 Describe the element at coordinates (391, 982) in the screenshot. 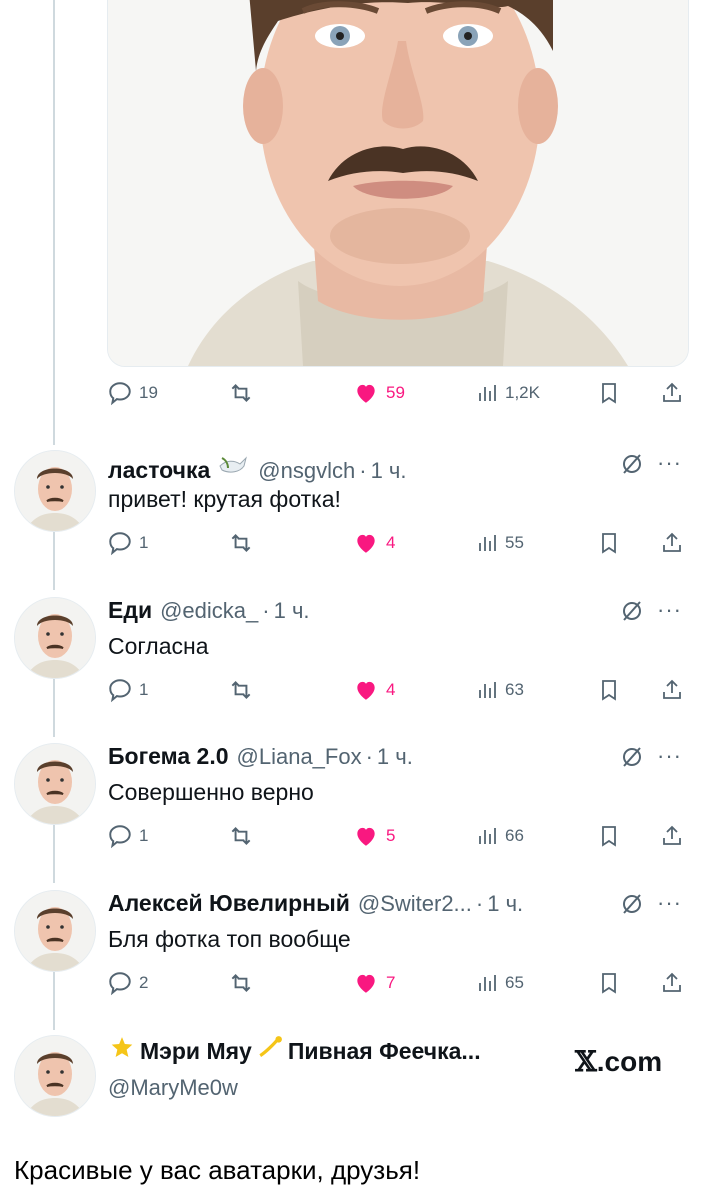

I see `like-count: 7` at that location.